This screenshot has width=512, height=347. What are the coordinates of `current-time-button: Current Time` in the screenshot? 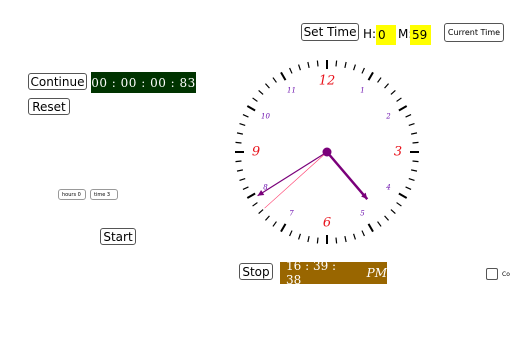 It's located at (474, 32).